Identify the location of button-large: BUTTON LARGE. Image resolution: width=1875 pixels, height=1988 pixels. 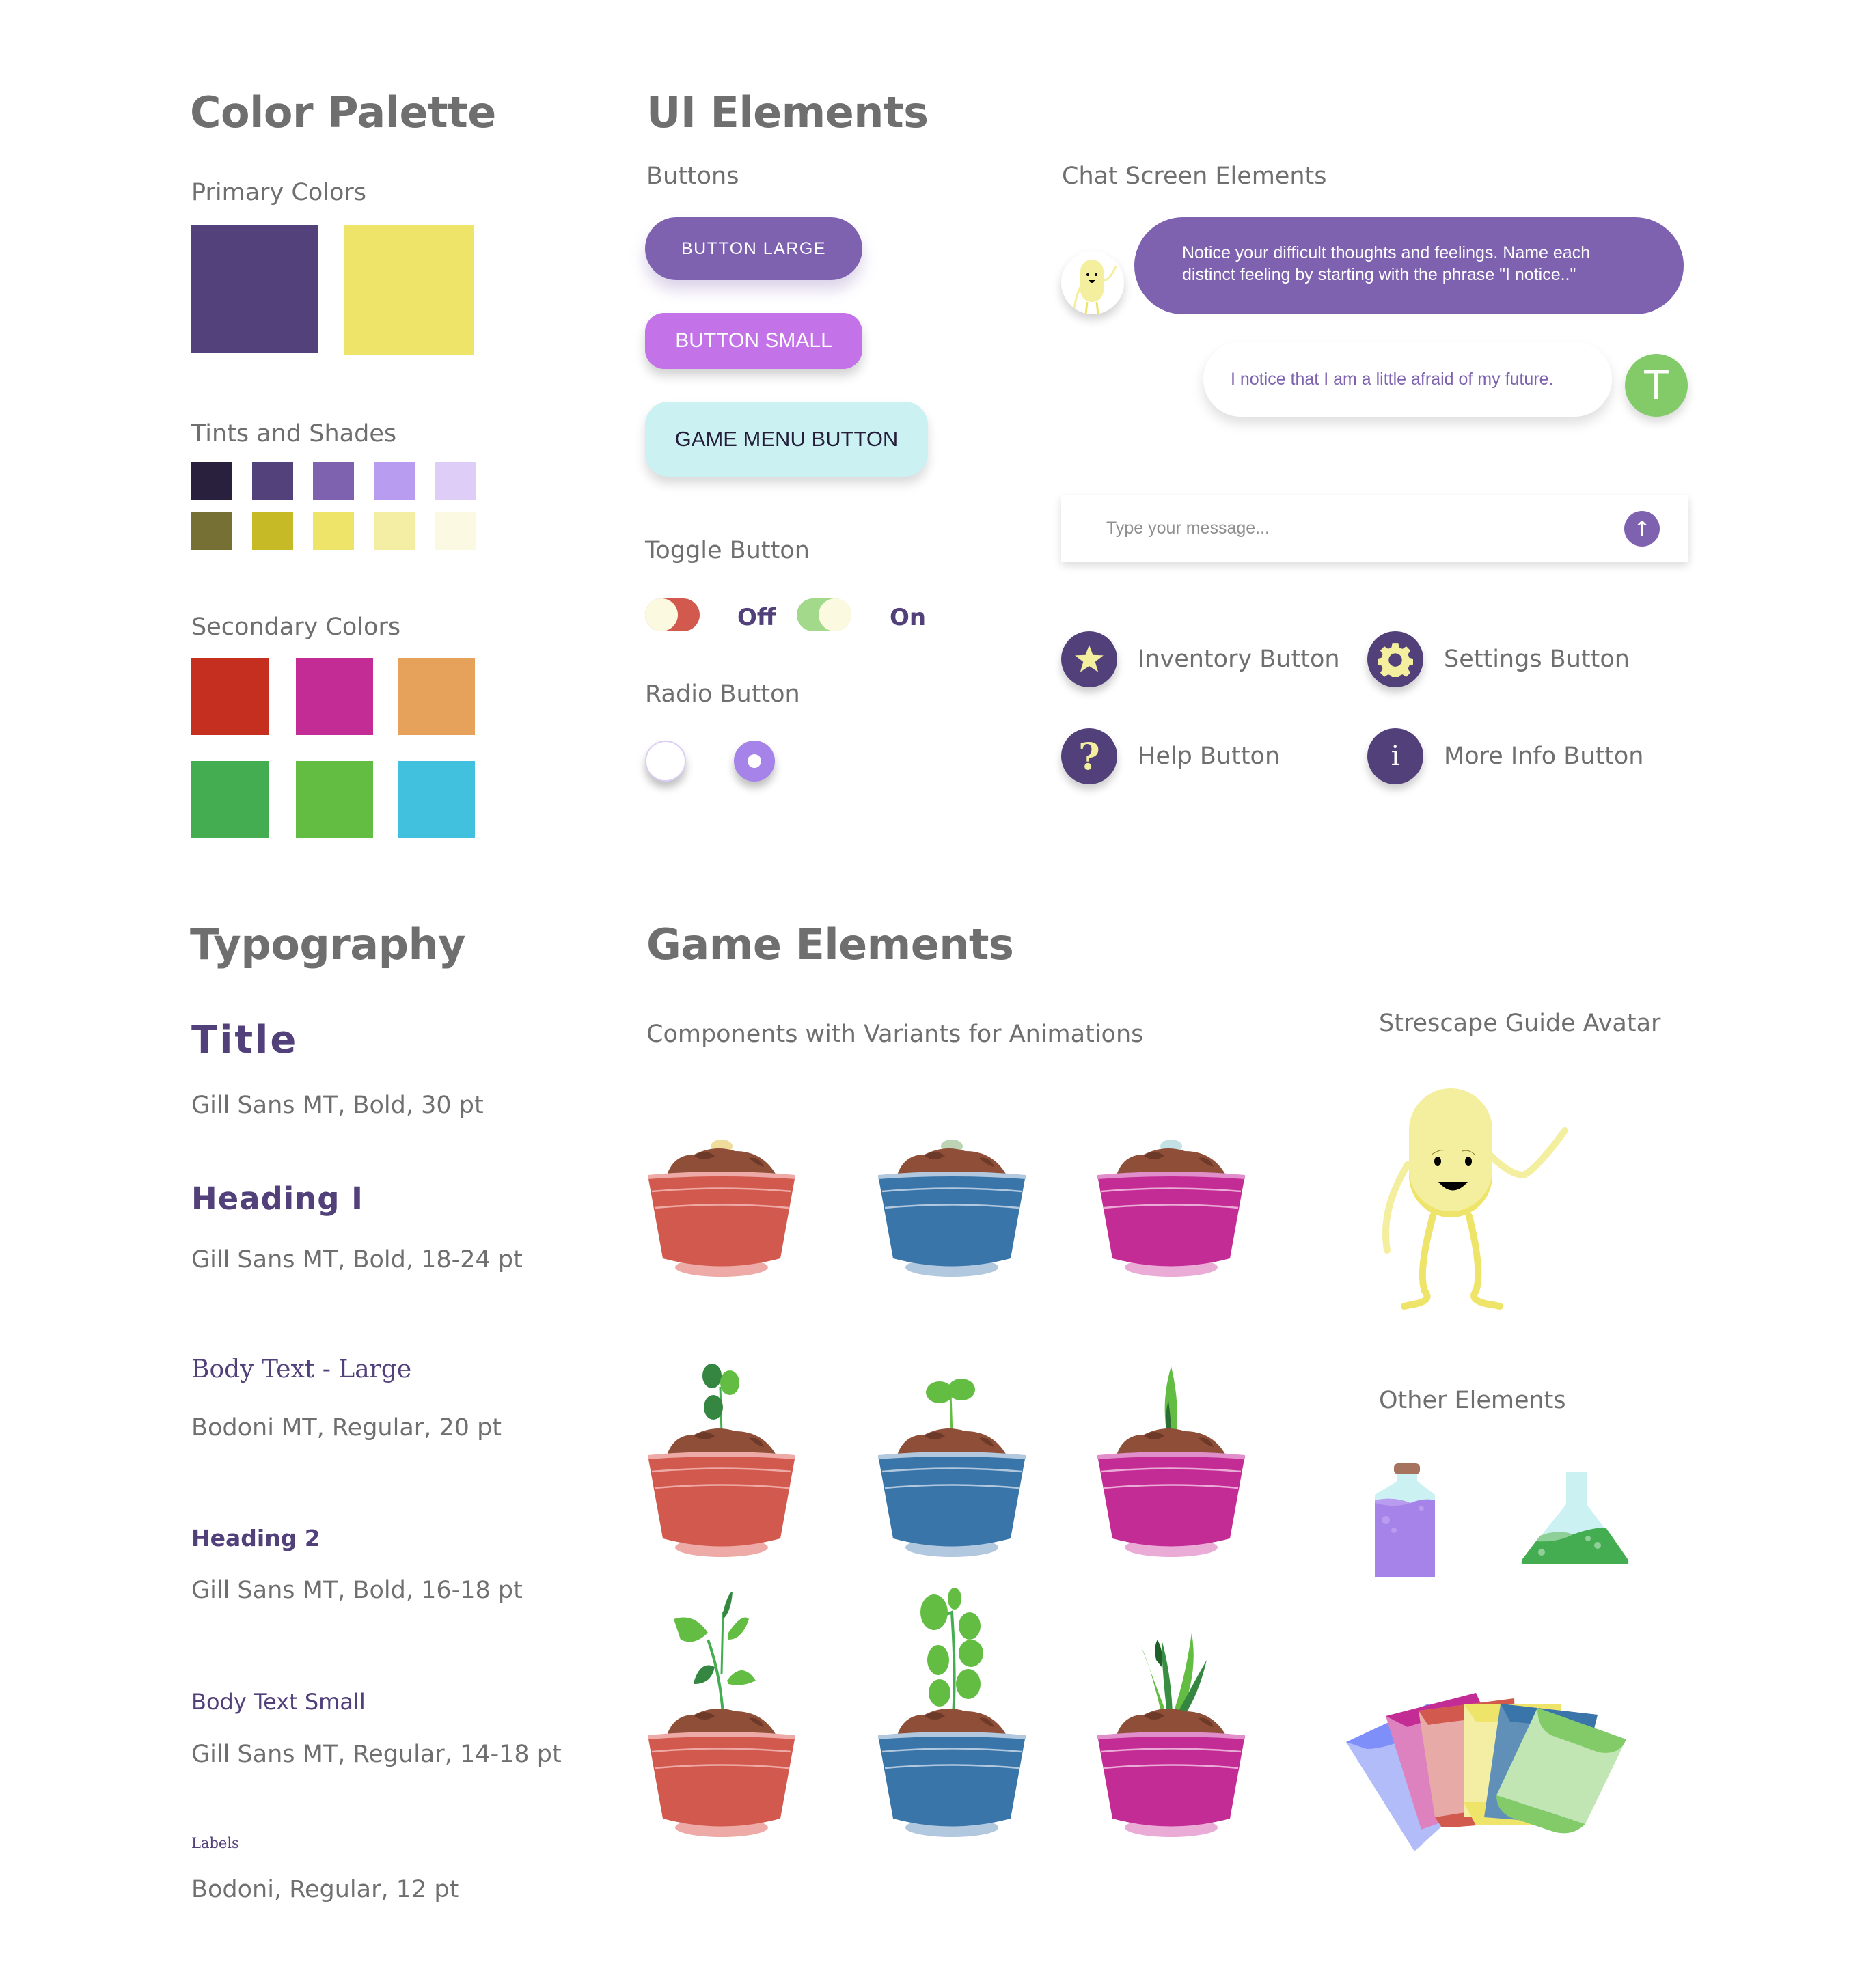
(753, 248).